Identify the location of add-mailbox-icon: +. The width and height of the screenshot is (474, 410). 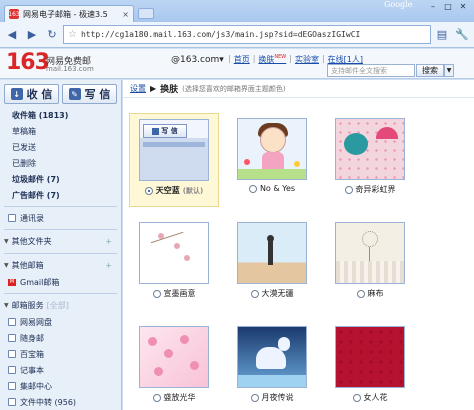
(110, 265).